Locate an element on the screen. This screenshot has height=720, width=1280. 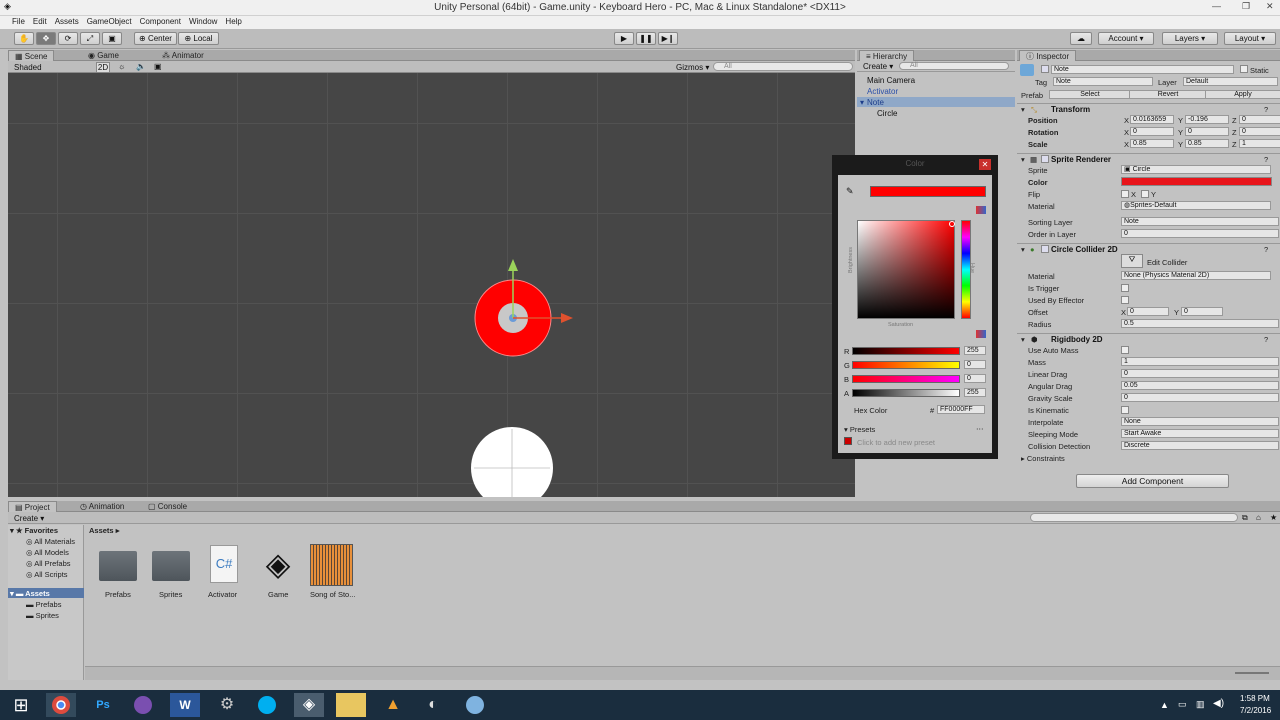
minimize-icon: — is located at coordinates (1216, 6).